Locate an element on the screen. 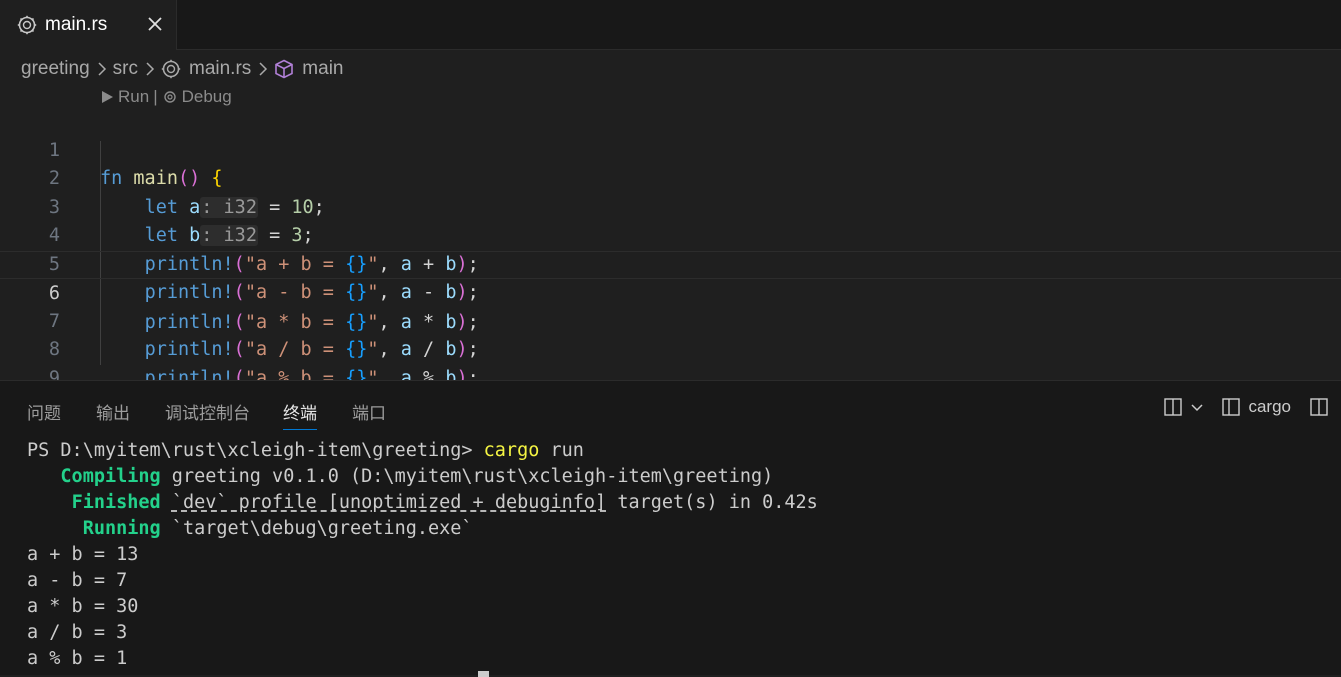  gear-icon is located at coordinates (169, 97).